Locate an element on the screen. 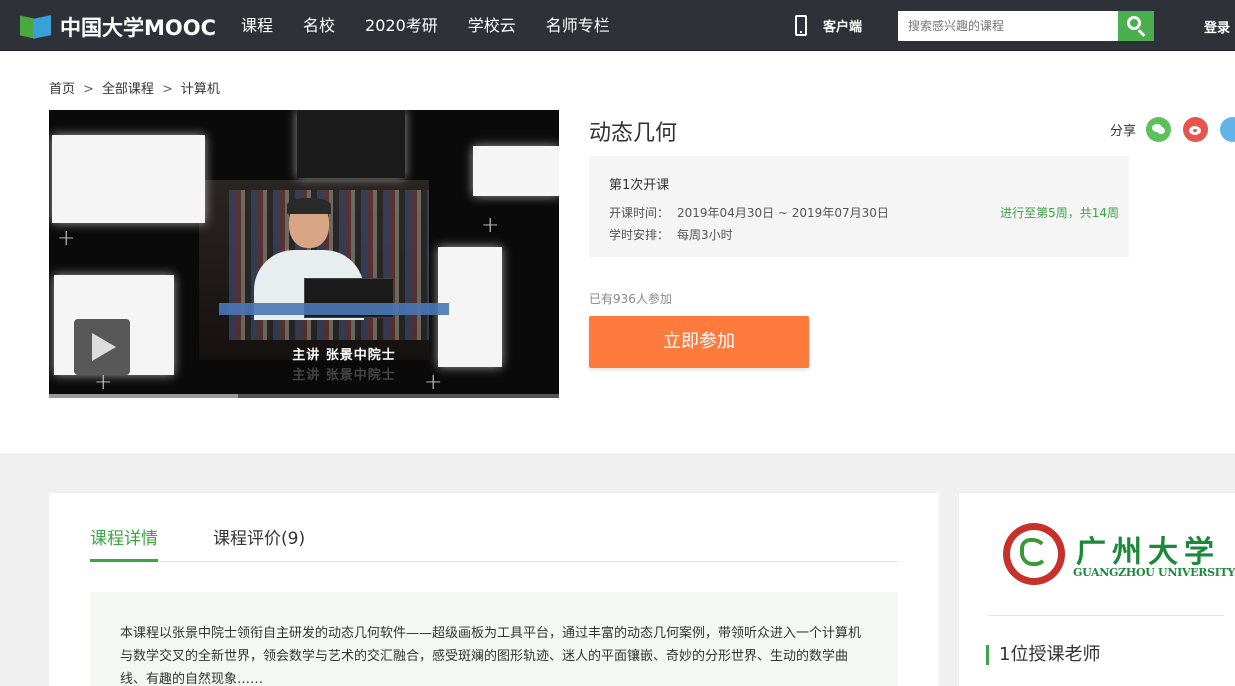  session-time-label: 开课时间： is located at coordinates (639, 213).